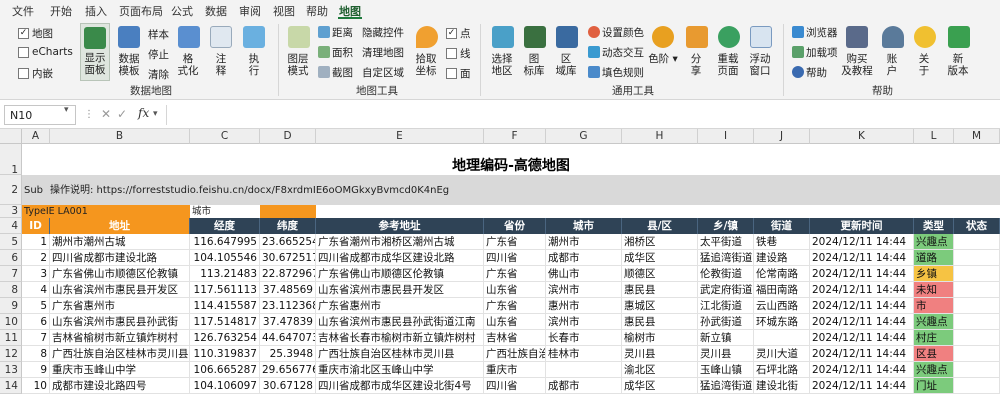  What do you see at coordinates (225, 386) in the screenshot?
I see `table-cell: 104.106097` at bounding box center [225, 386].